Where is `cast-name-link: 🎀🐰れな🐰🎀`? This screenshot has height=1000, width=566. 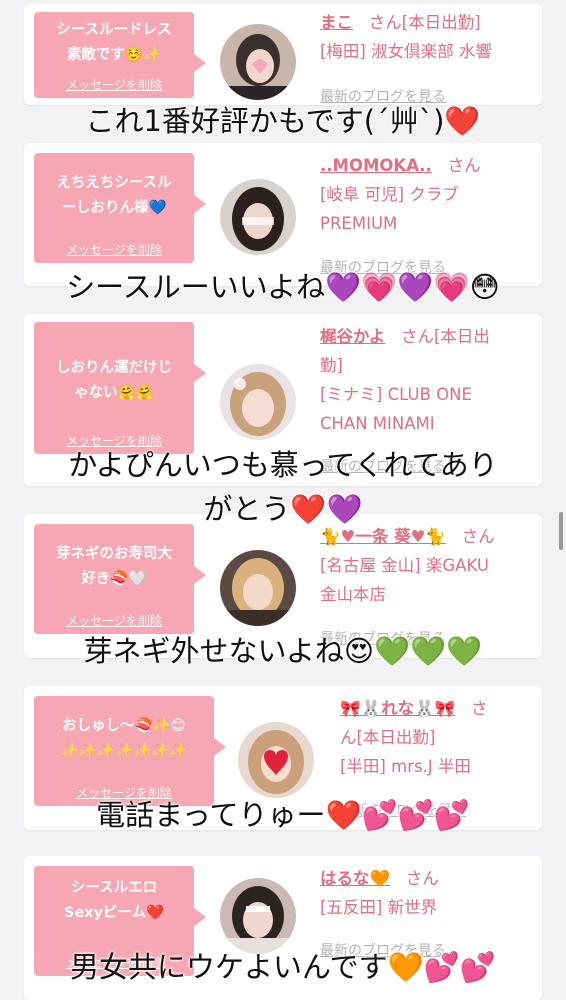 cast-name-link: 🎀🐰れな🐰🎀 is located at coordinates (397, 708).